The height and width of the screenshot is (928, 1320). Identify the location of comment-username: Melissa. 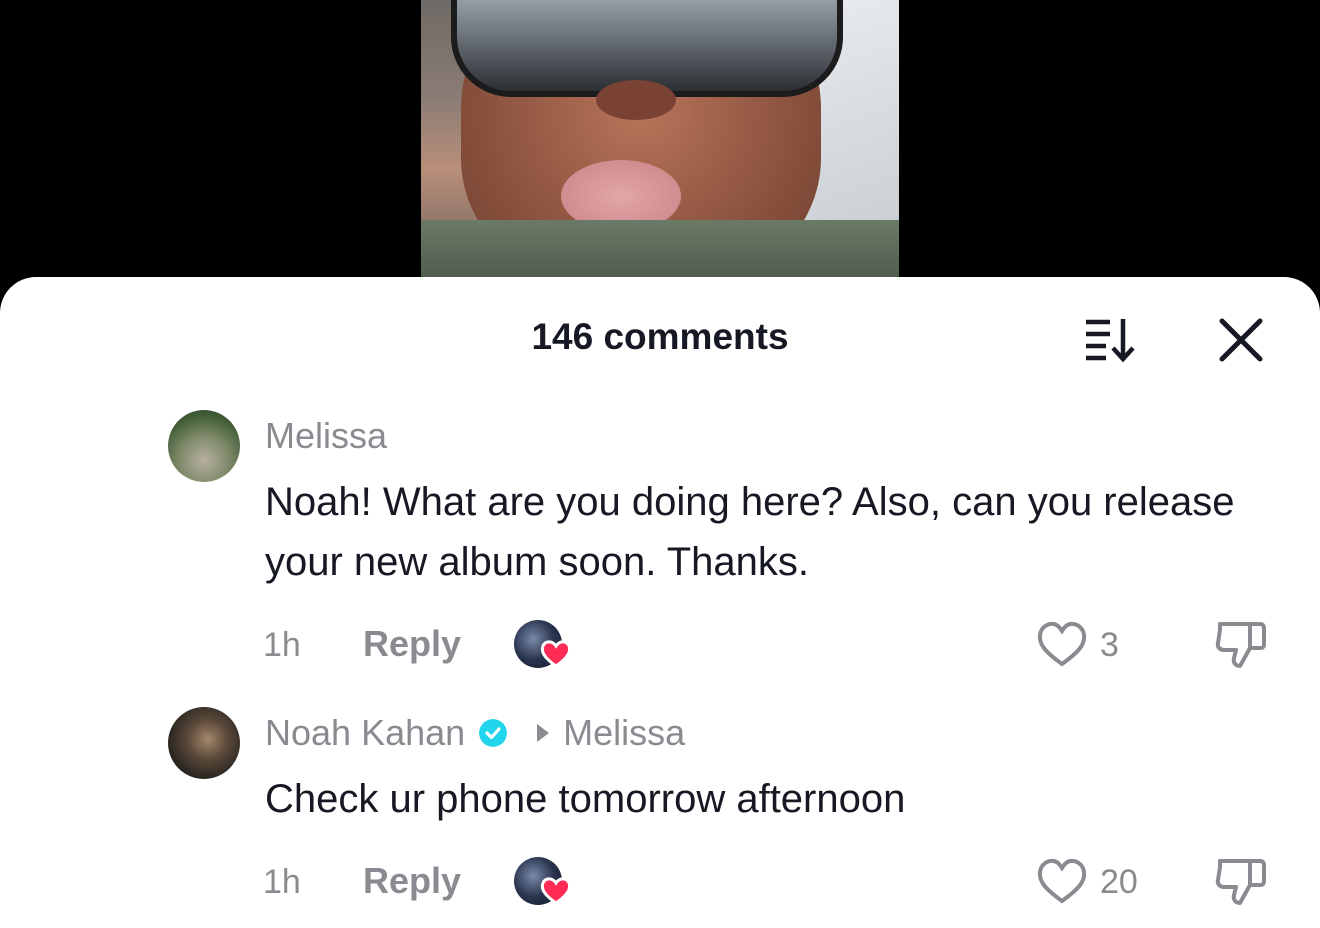
(326, 436).